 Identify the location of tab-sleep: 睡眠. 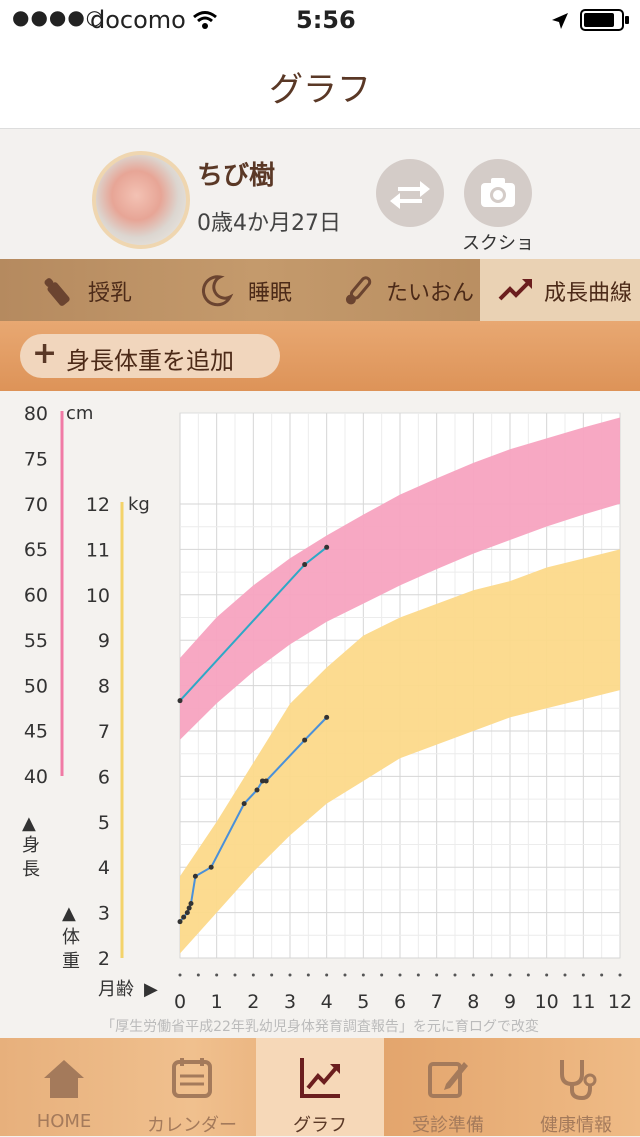
(240, 290).